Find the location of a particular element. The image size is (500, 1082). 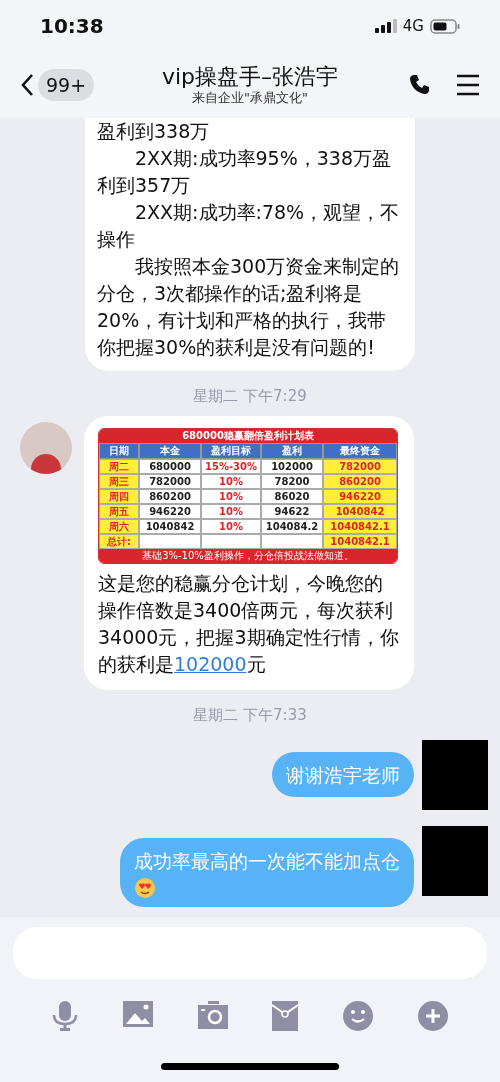

menu-icon is located at coordinates (468, 85).